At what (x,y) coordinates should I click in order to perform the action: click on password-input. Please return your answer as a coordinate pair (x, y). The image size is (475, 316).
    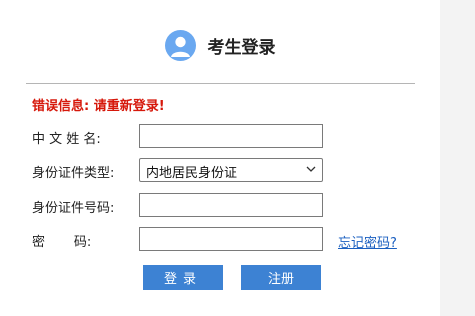
    Looking at the image, I should click on (231, 239).